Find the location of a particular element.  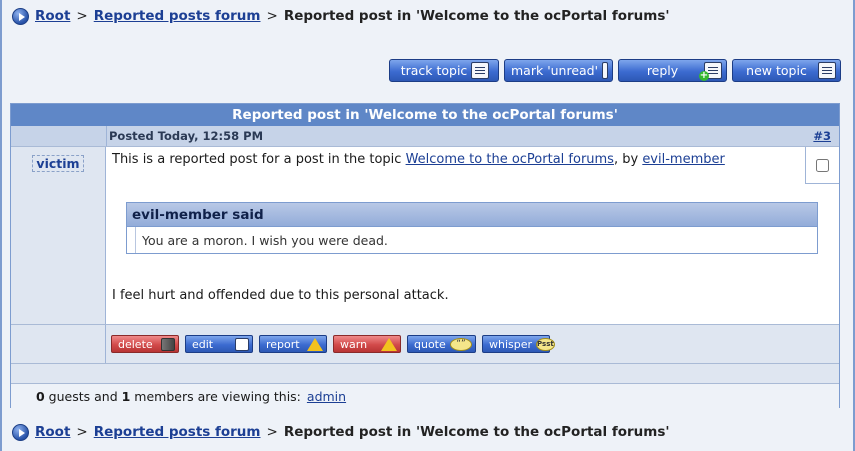

post-buttons: delete edit report warn quote “” whisper is located at coordinates (472, 344).